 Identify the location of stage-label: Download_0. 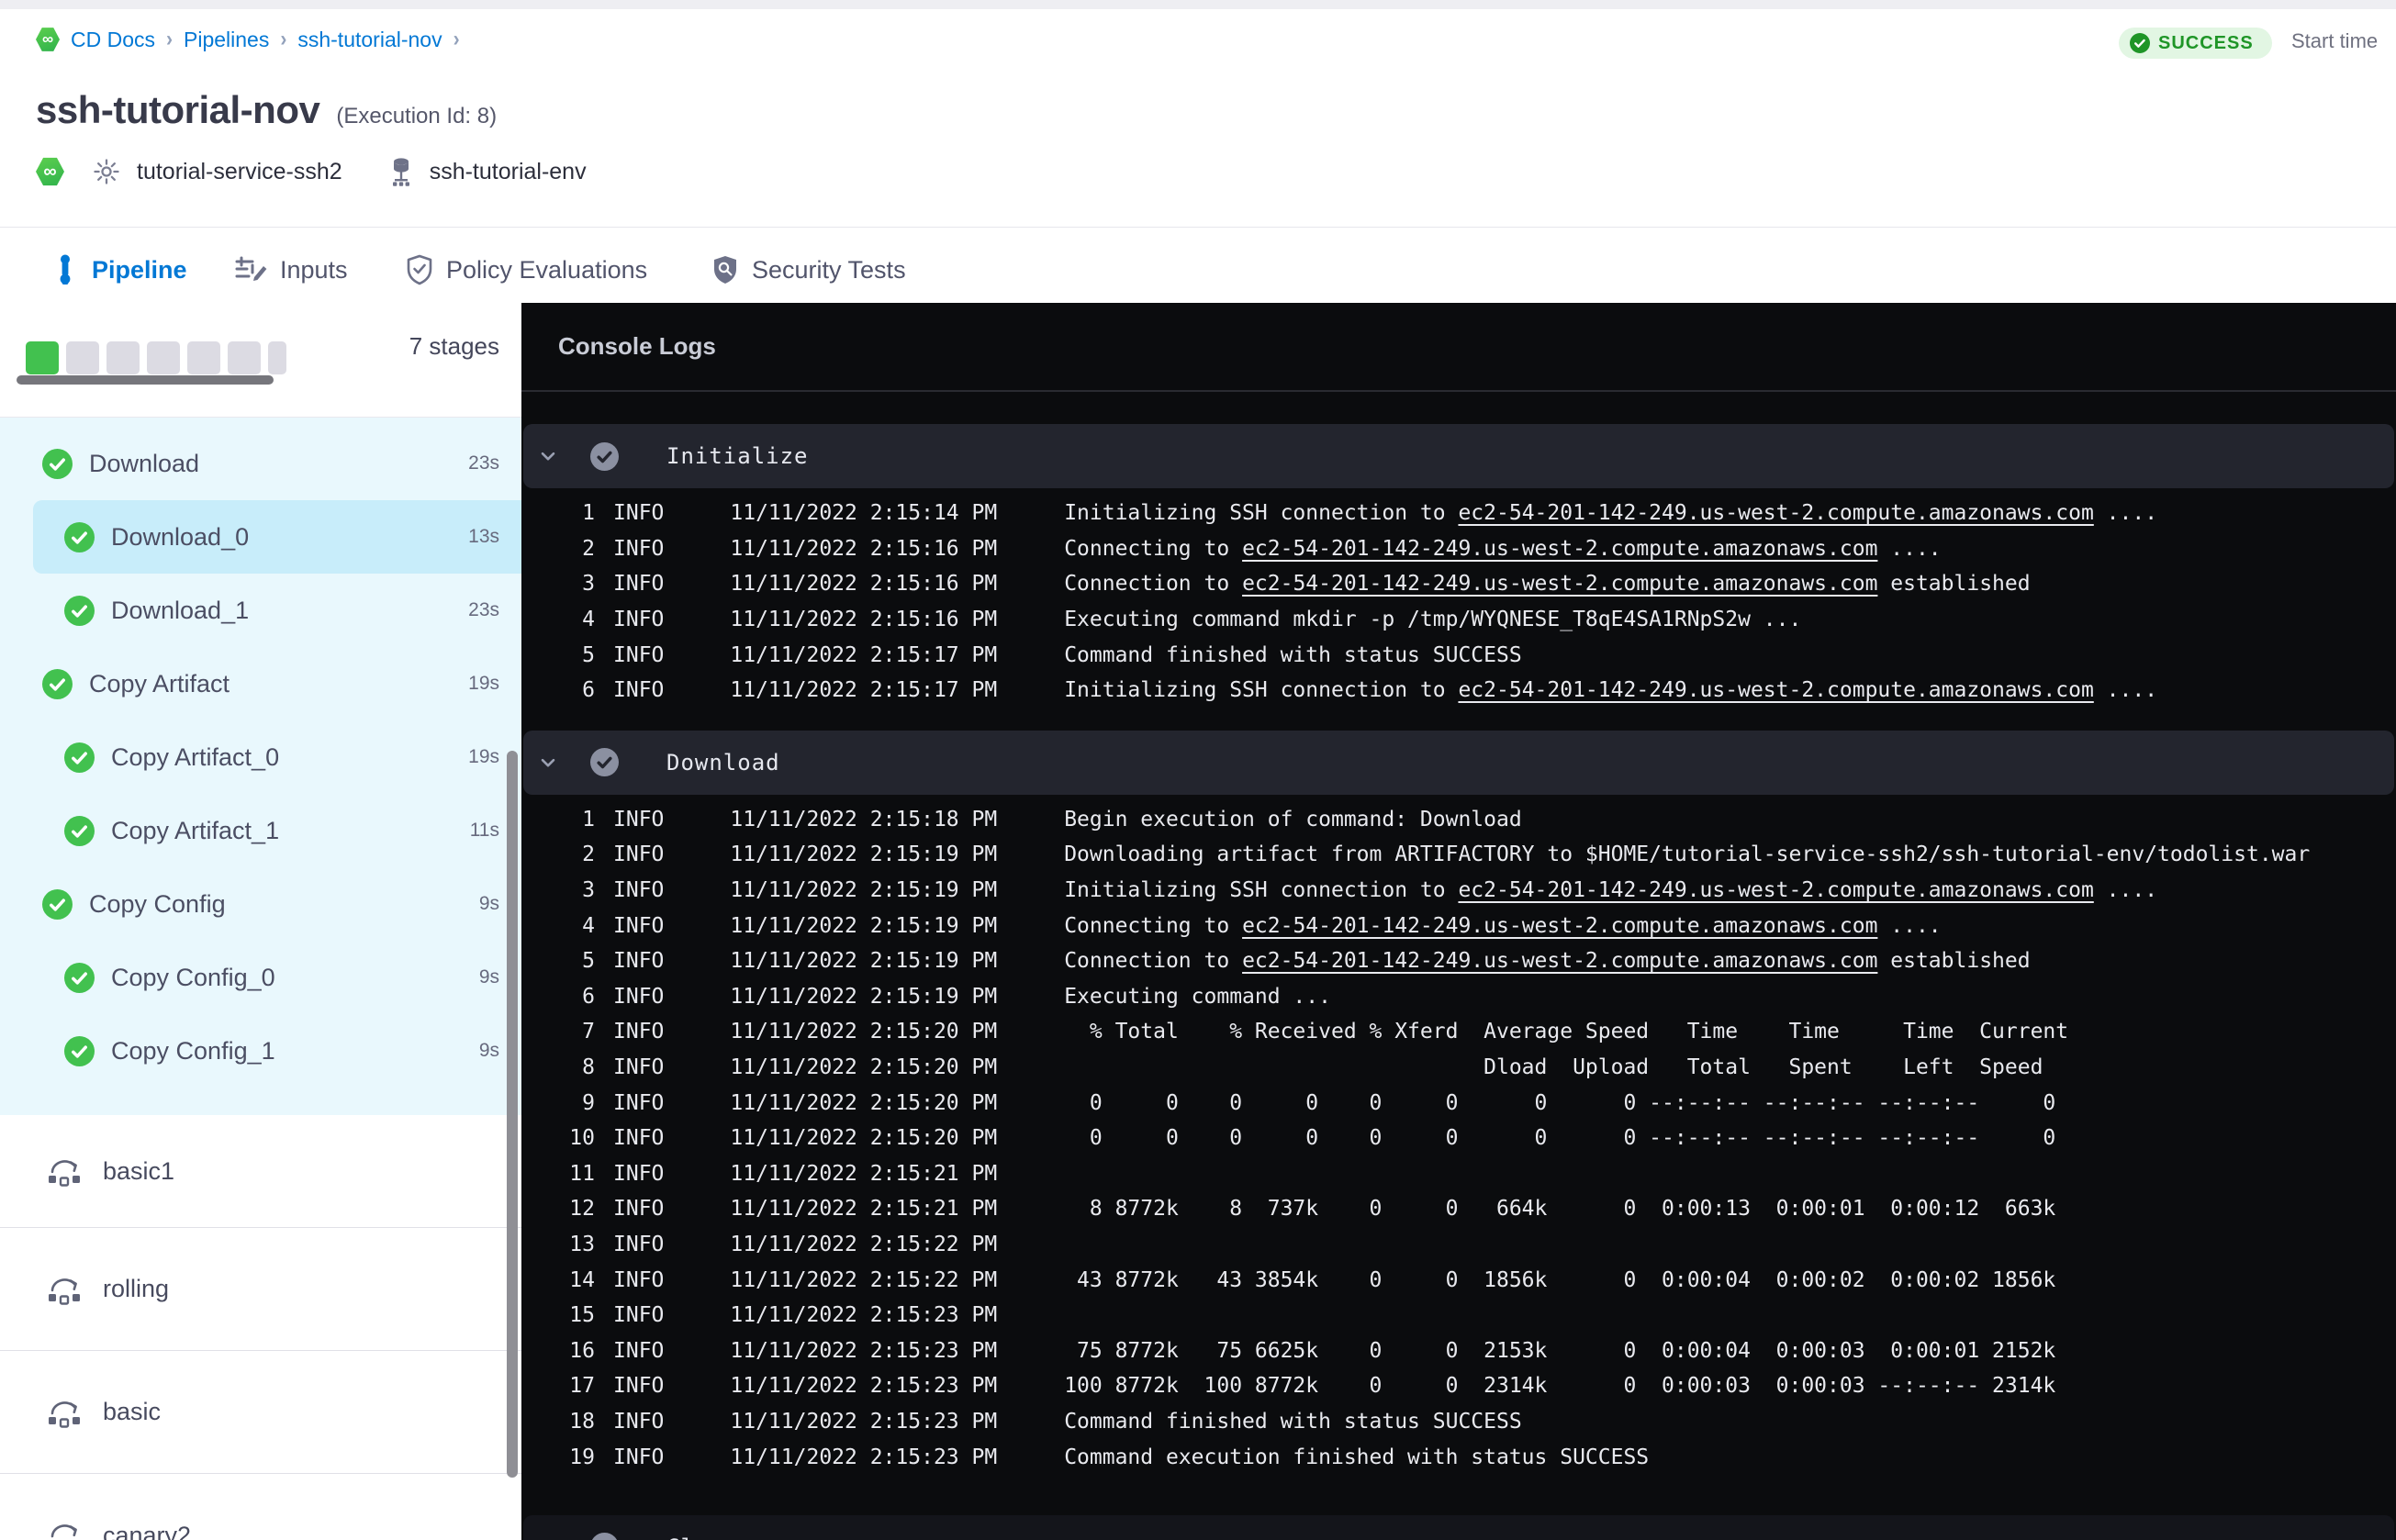
(181, 537).